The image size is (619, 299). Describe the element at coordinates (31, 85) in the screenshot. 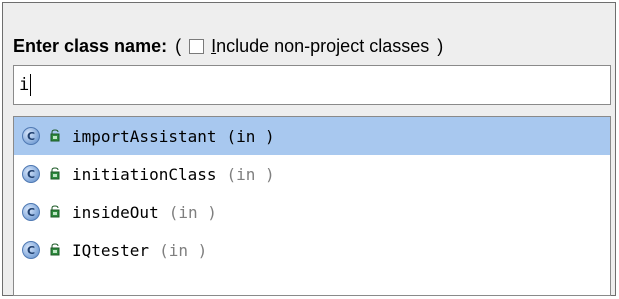

I see `text-caret` at that location.